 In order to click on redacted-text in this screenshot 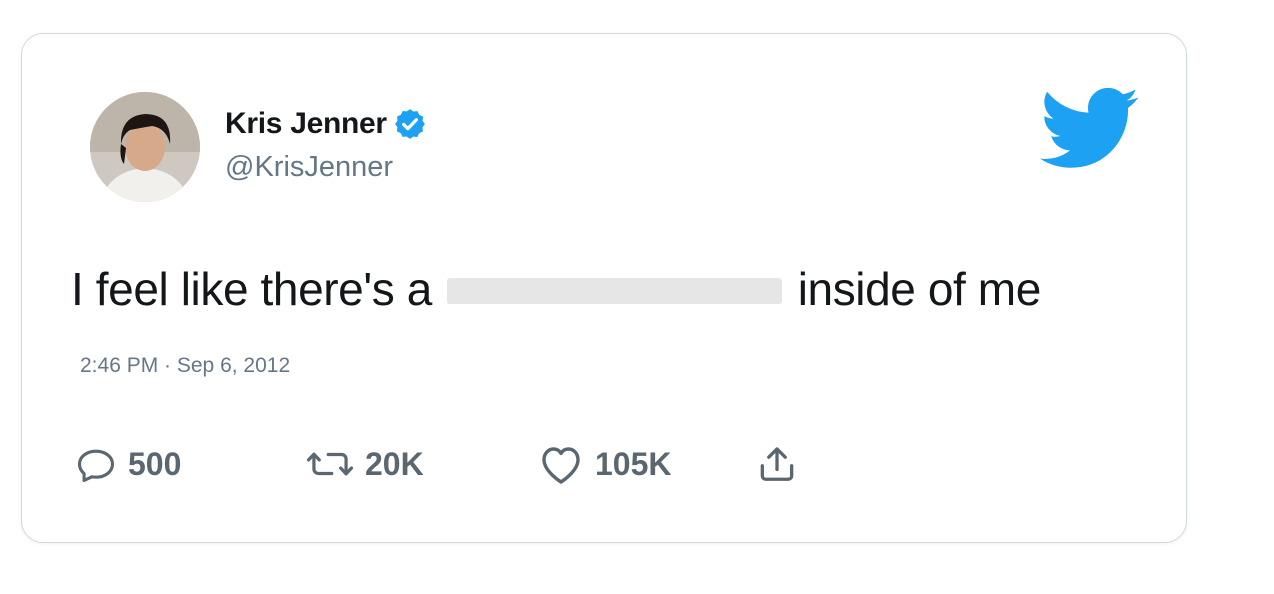, I will do `click(615, 290)`.